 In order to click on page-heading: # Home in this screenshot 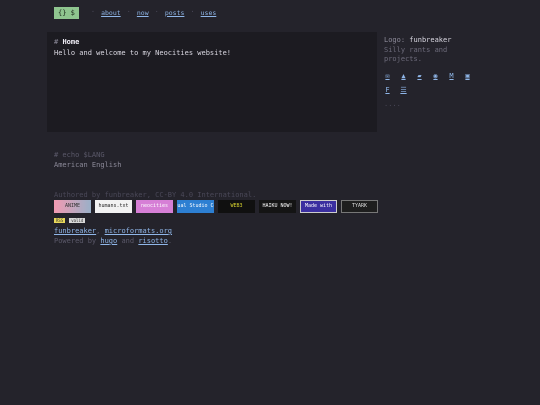, I will do `click(212, 42)`.